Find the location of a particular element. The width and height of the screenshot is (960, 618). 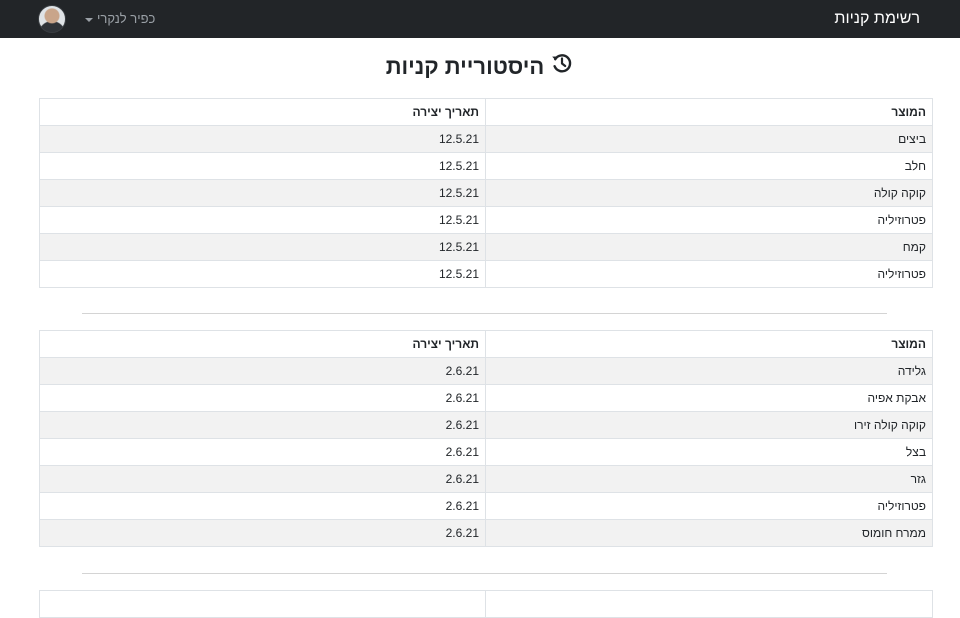

table-row: פטרוזיליה 2.6.21 is located at coordinates (486, 506).